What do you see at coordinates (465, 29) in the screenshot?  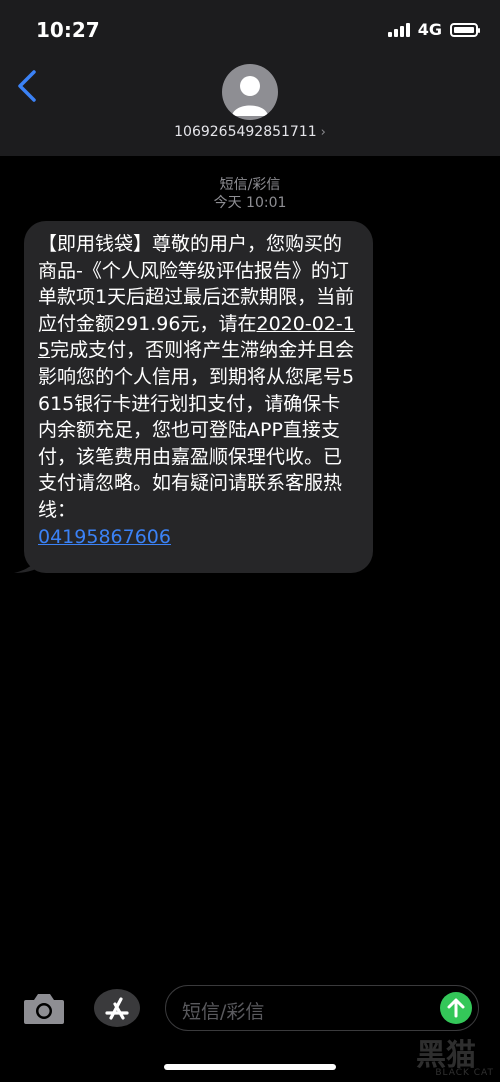 I see `battery-icon` at bounding box center [465, 29].